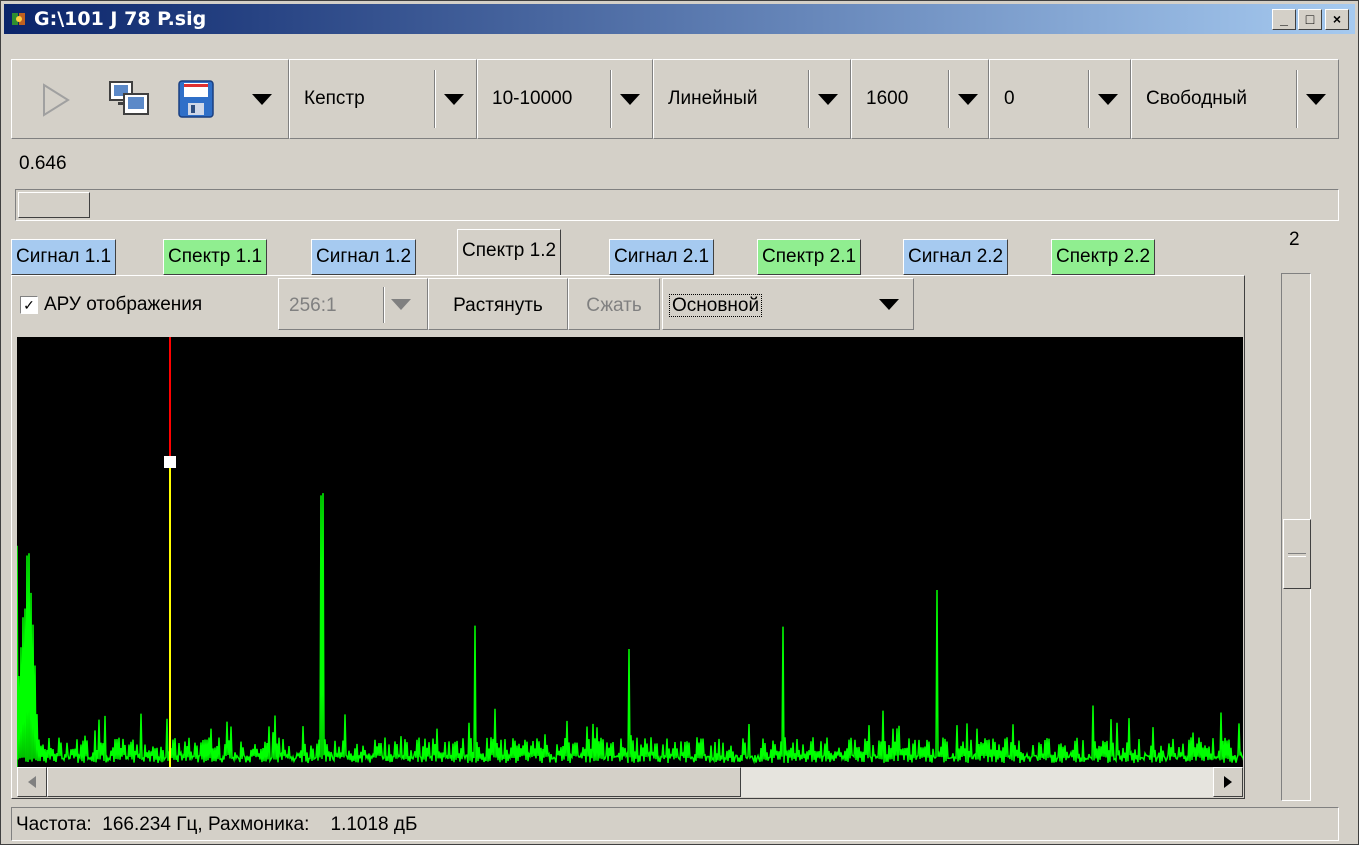 The width and height of the screenshot is (1359, 845). Describe the element at coordinates (1294, 239) in the screenshot. I see `gain-value: 2` at that location.